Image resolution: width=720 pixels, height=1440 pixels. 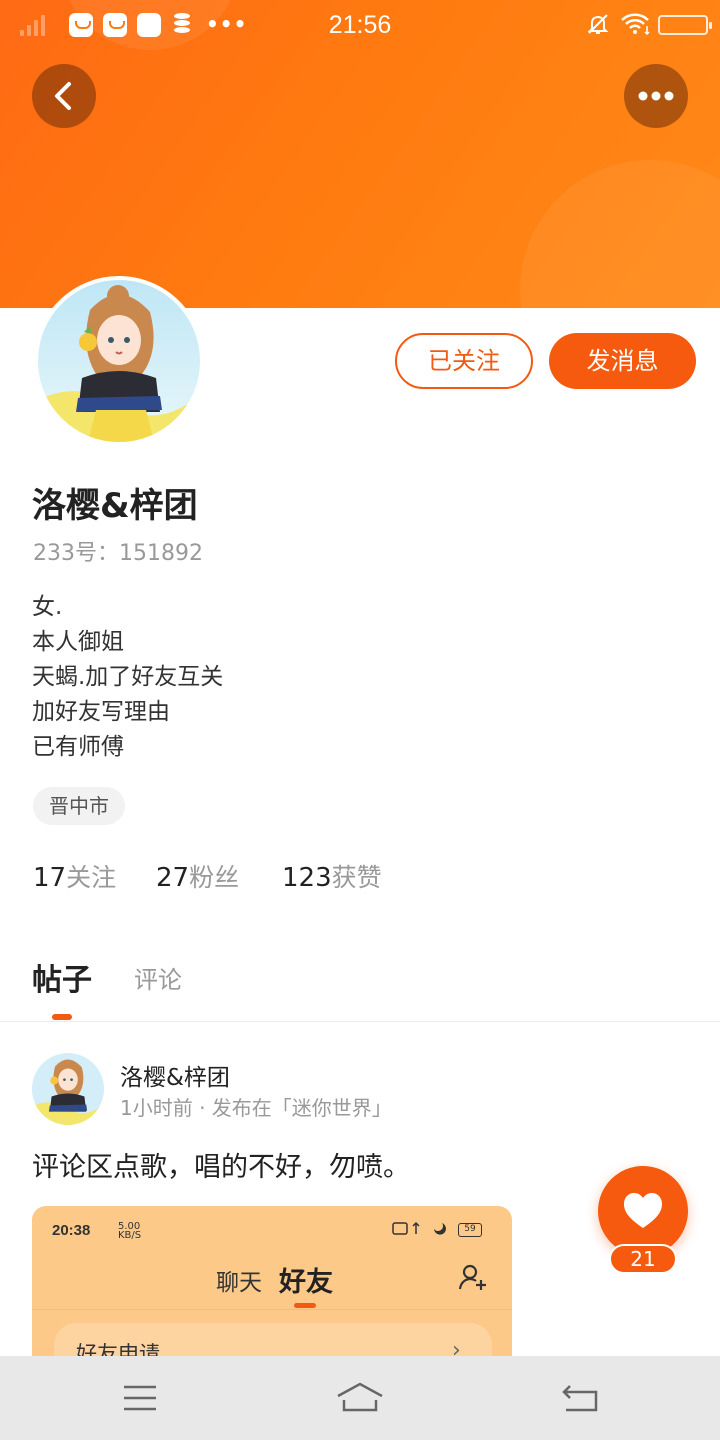 I want to click on like-count: 21, so click(x=643, y=1259).